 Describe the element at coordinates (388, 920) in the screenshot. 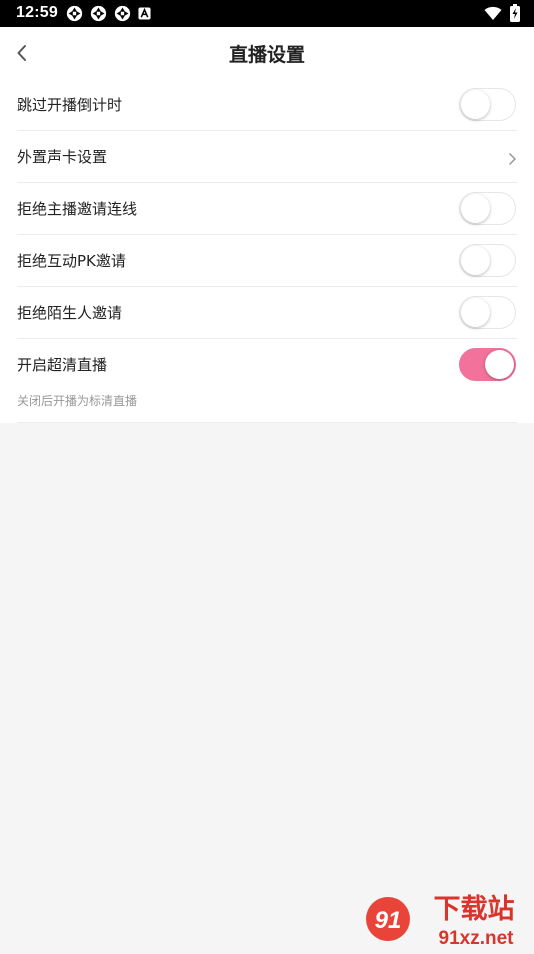

I see `watermark-logo-text: 91` at that location.